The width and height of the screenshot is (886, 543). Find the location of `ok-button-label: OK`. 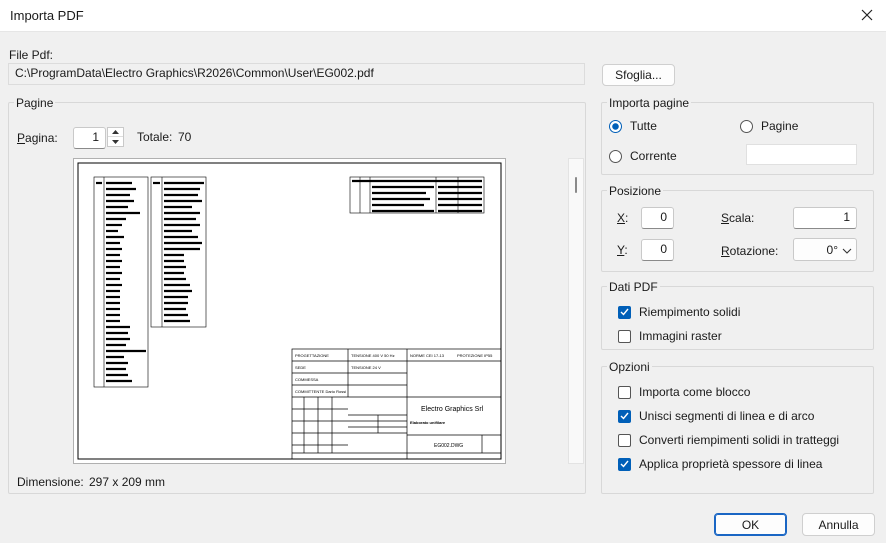

ok-button-label: OK is located at coordinates (750, 524).